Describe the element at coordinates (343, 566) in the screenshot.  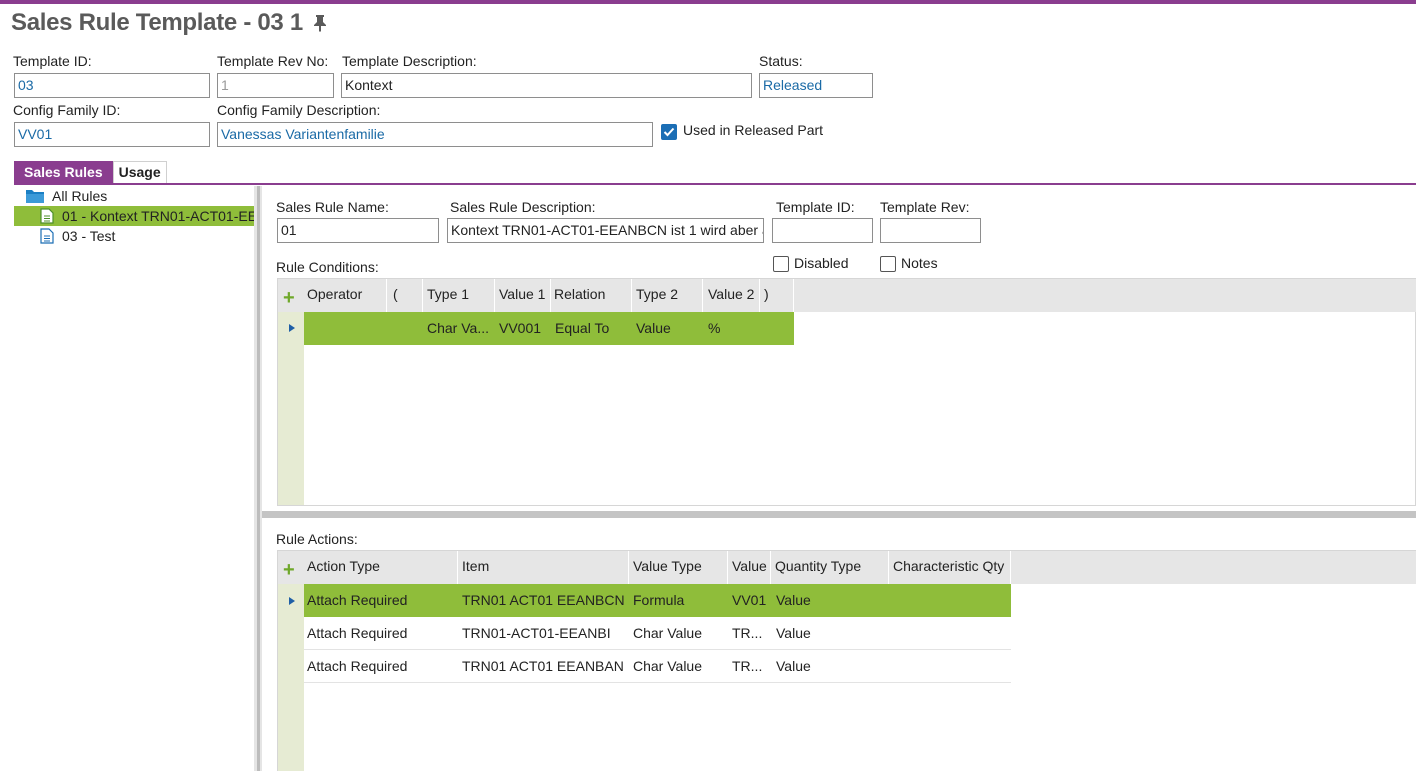
I see `col-action-type: Action Type` at that location.